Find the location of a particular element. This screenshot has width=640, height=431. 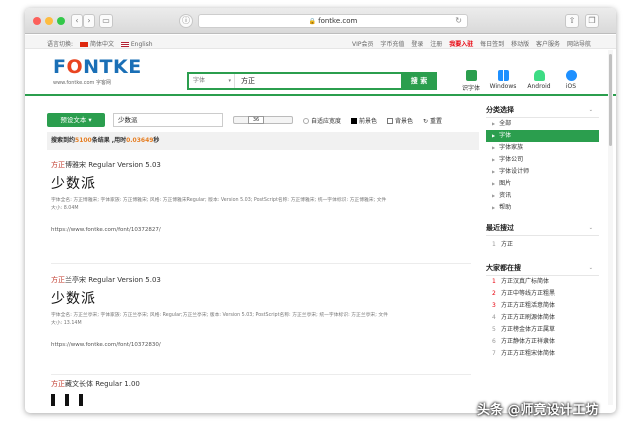

category-item: ▶资讯 is located at coordinates (542, 196).